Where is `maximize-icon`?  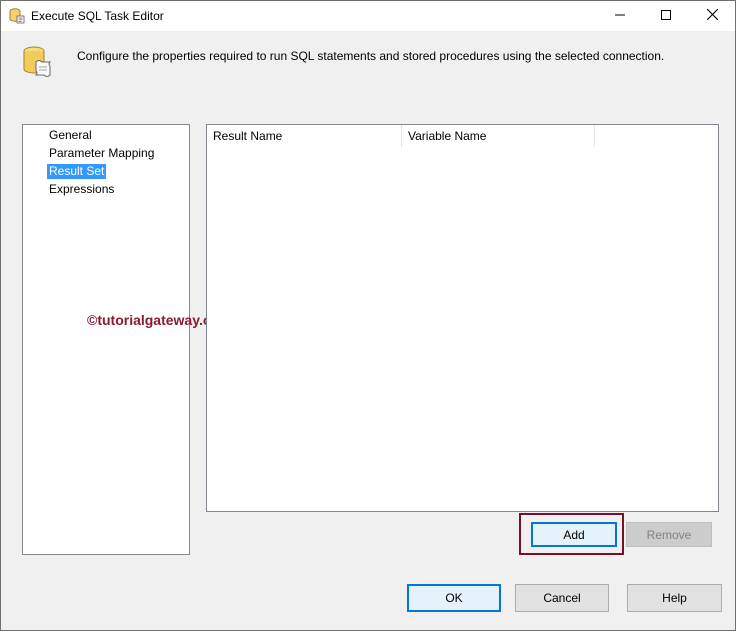
maximize-icon is located at coordinates (666, 16).